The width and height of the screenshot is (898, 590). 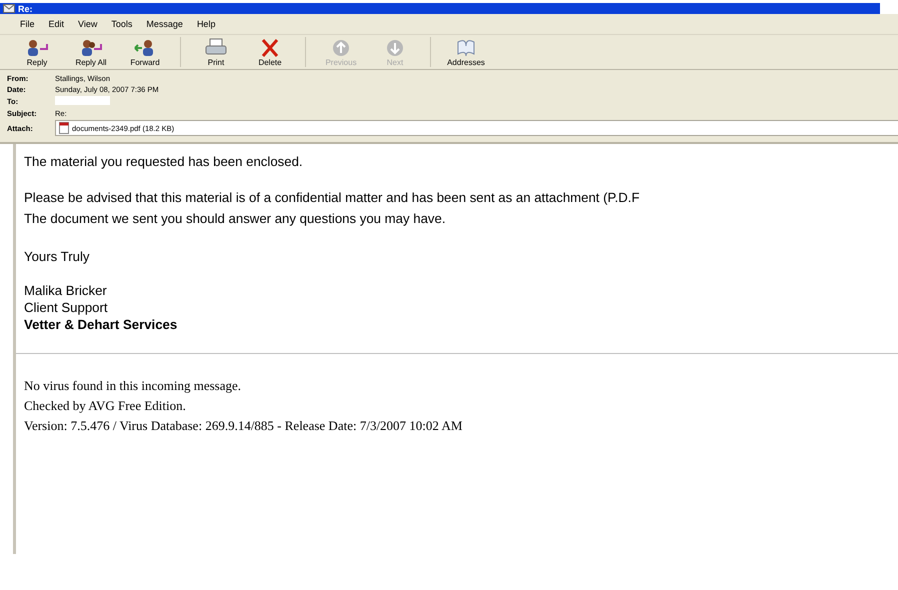 I want to click on window-title: Re:, so click(x=25, y=9).